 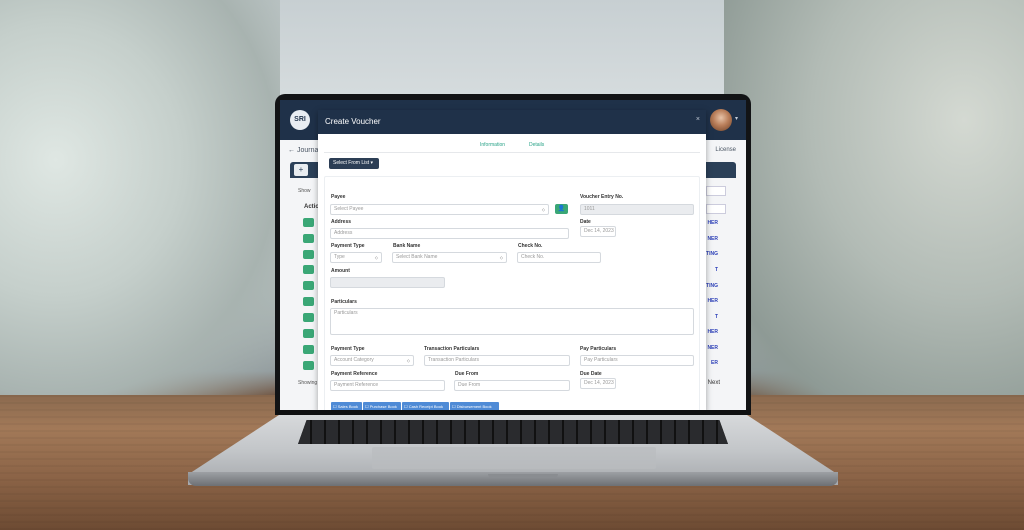 What do you see at coordinates (714, 363) in the screenshot?
I see `row-link: ER` at bounding box center [714, 363].